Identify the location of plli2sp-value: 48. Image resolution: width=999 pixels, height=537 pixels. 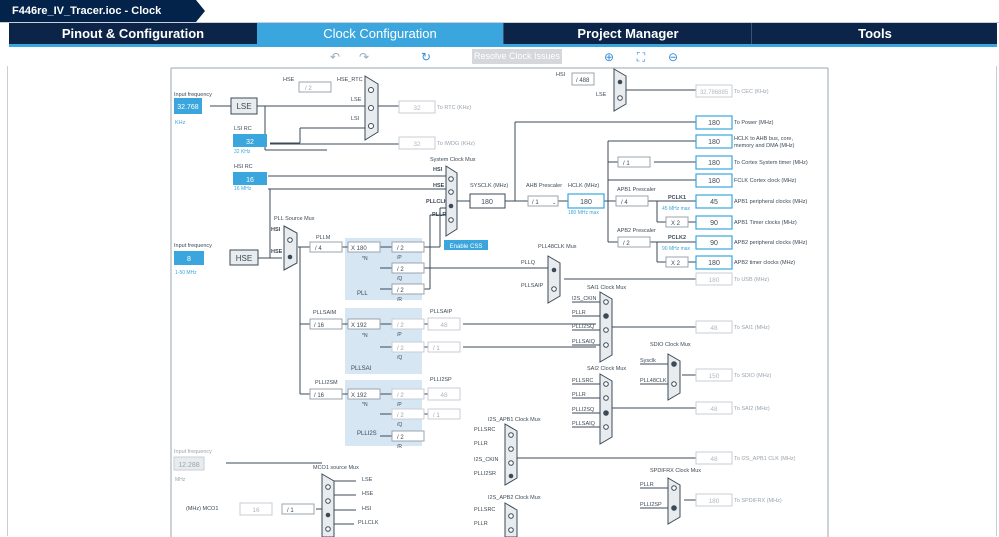
(444, 395).